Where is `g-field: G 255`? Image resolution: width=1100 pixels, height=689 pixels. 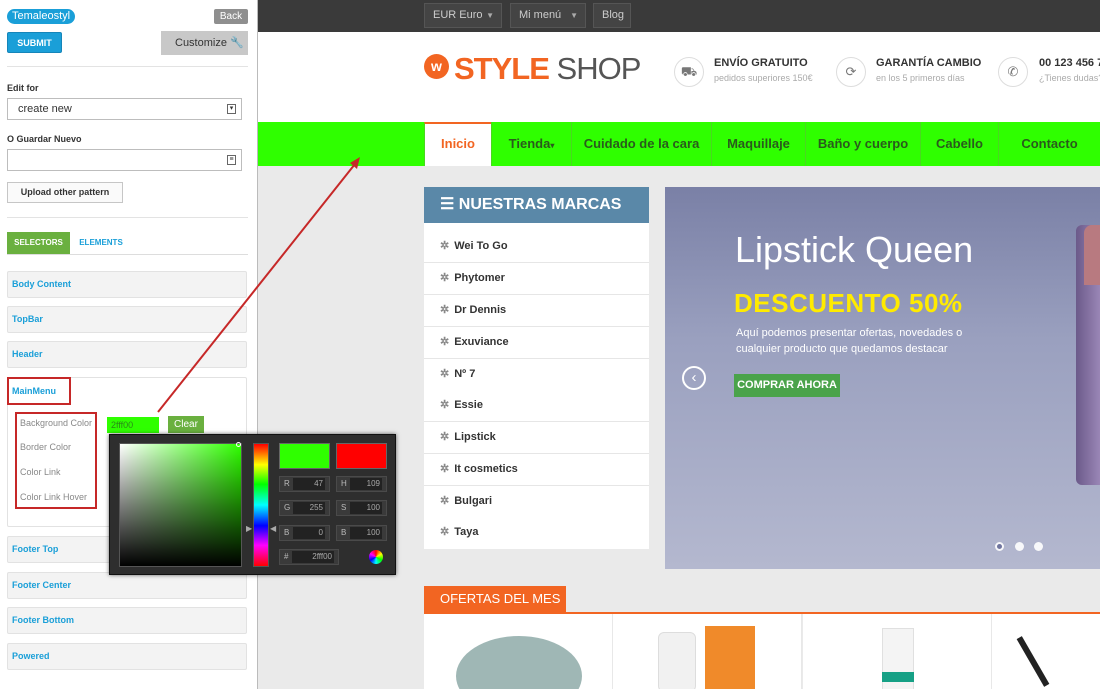
g-field: G 255 is located at coordinates (304, 508).